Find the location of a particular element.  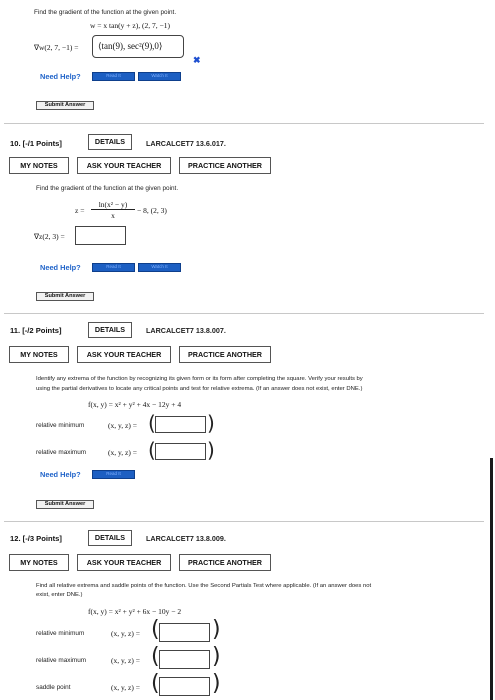

q11-rel-min-field is located at coordinates (180, 424).